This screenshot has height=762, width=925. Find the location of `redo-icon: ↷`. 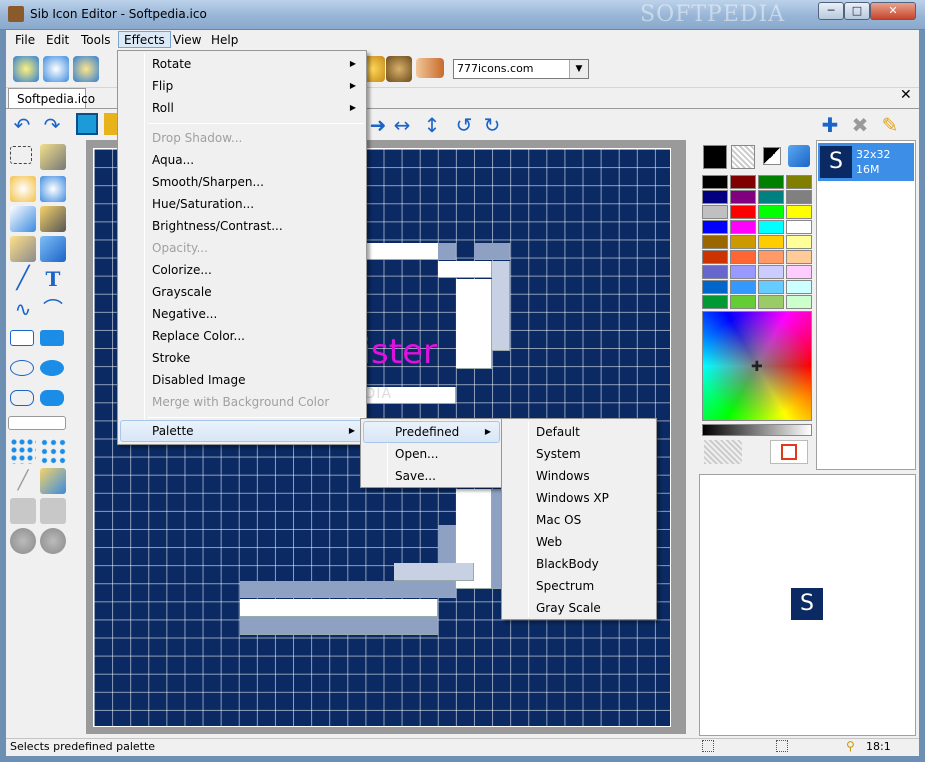

redo-icon: ↷ is located at coordinates (52, 125).